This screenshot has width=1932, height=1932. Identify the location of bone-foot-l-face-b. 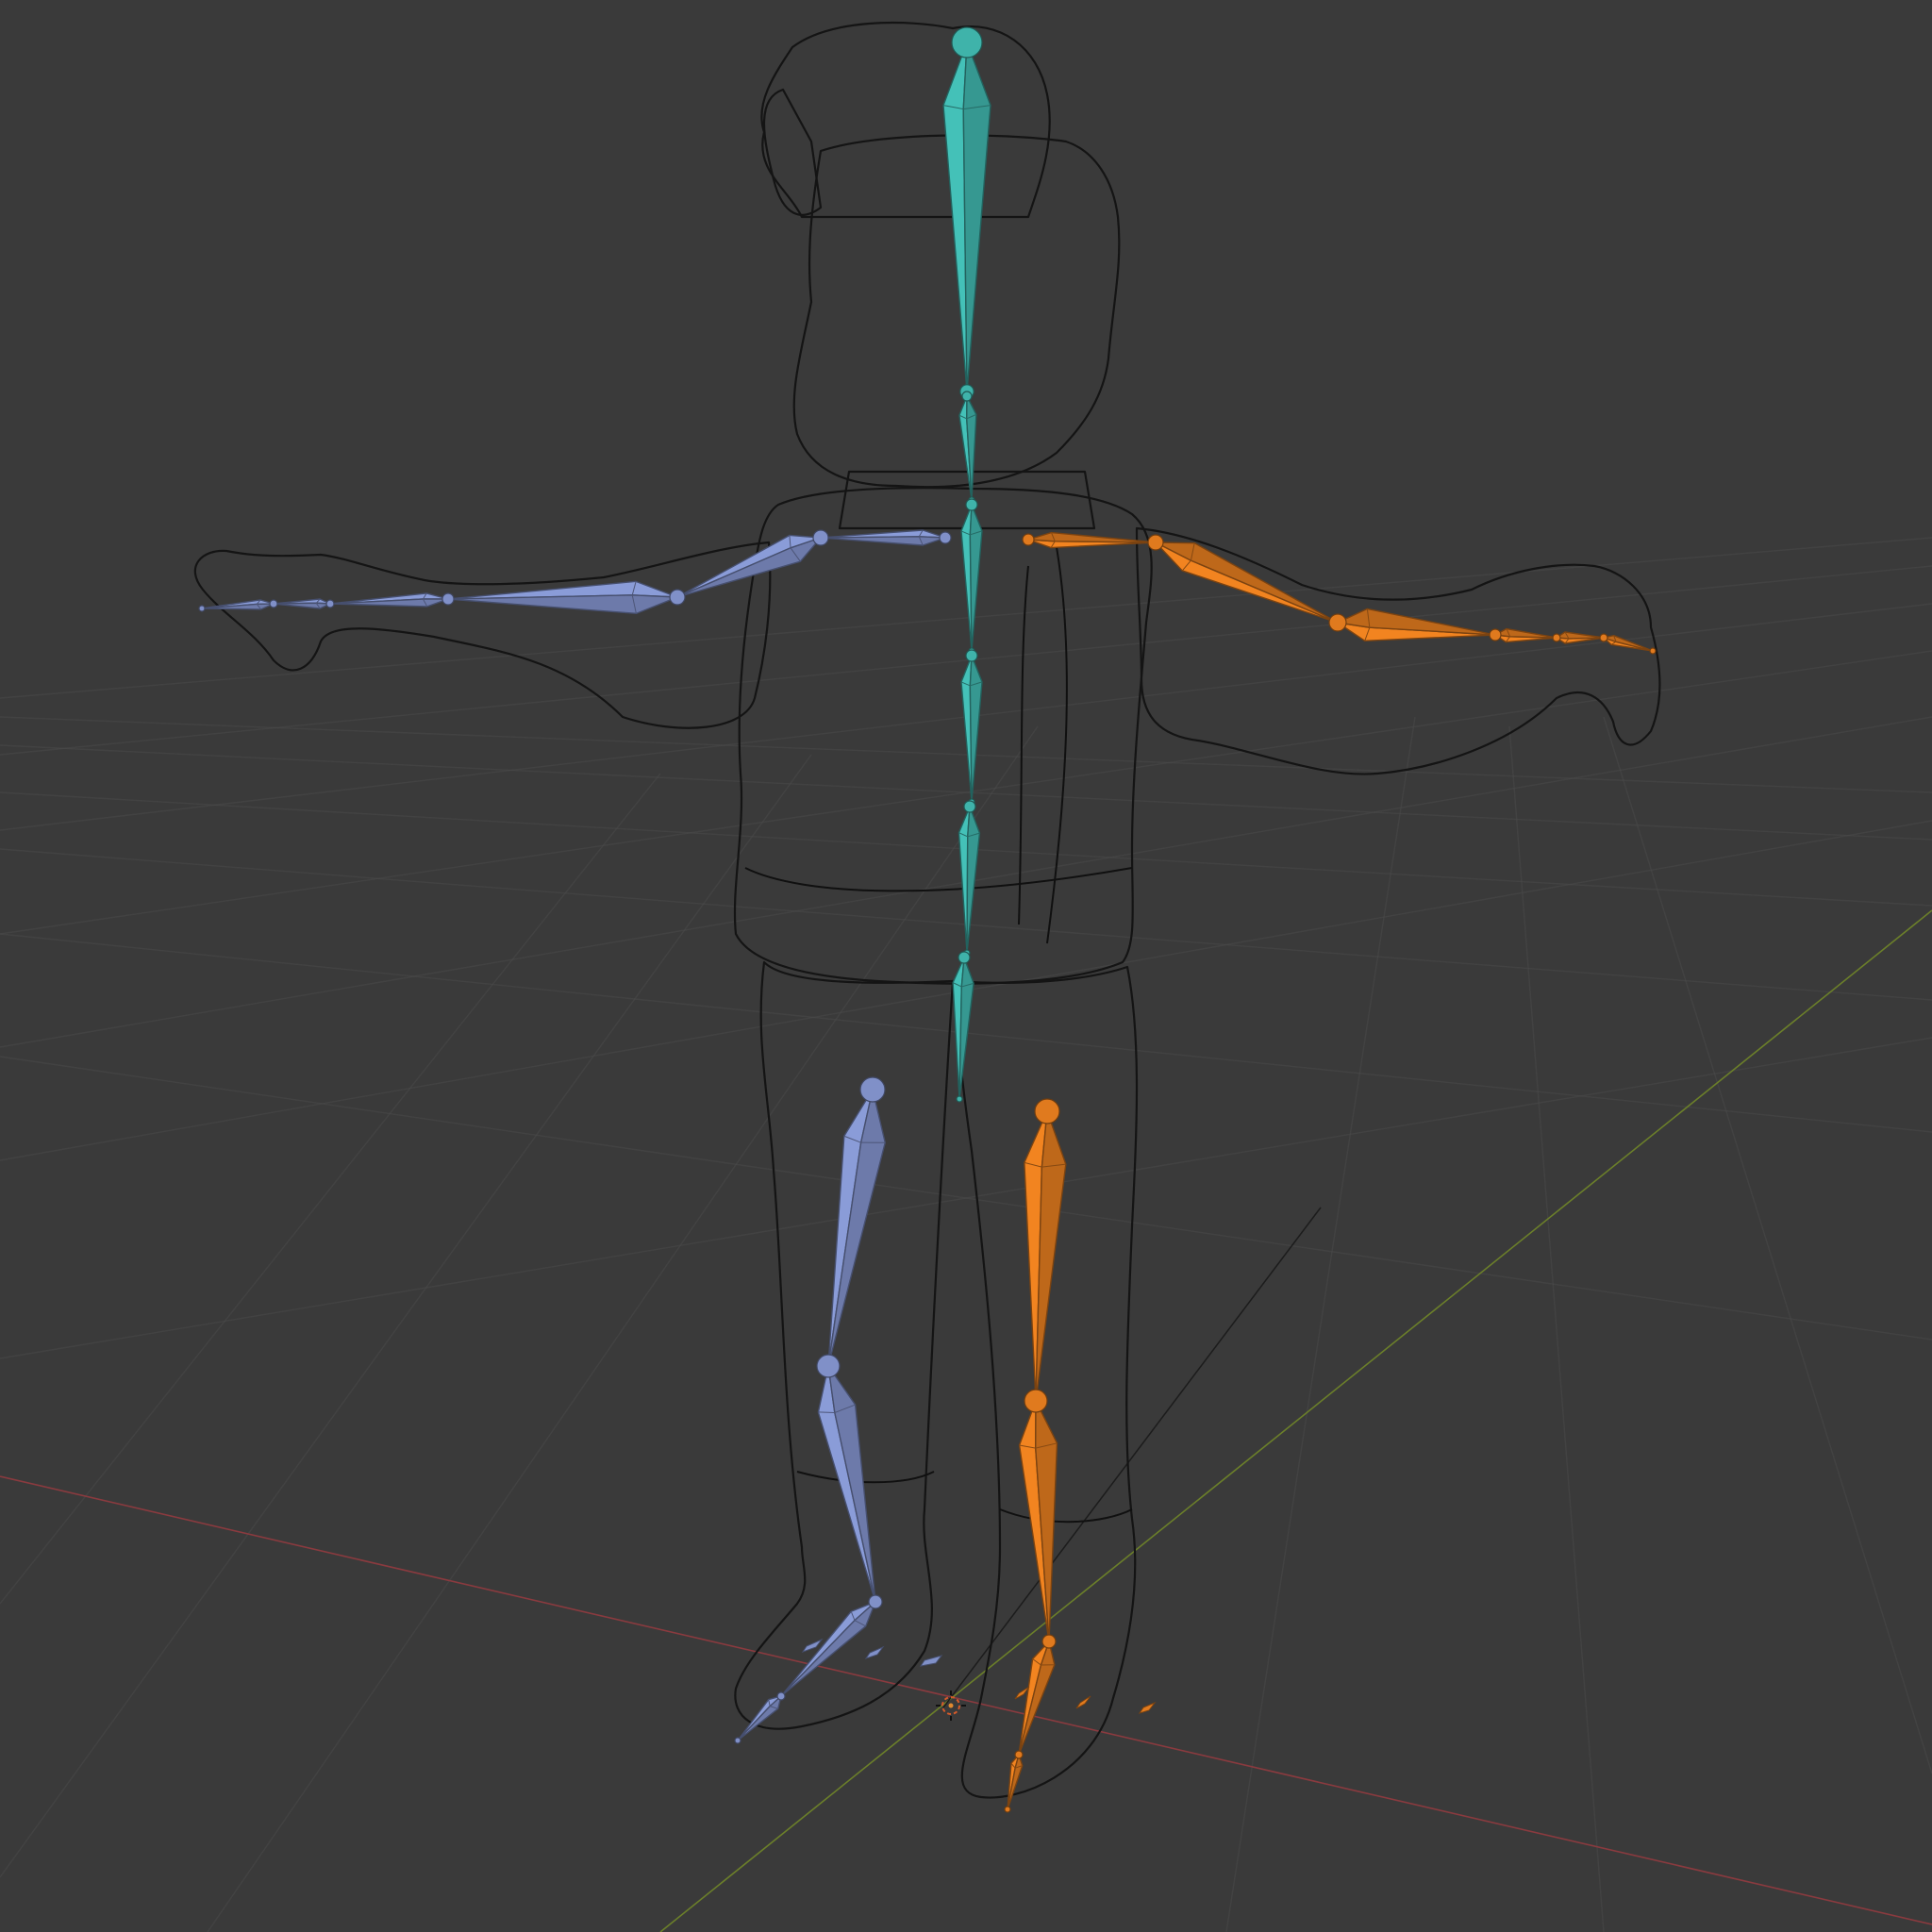
(828, 1649).